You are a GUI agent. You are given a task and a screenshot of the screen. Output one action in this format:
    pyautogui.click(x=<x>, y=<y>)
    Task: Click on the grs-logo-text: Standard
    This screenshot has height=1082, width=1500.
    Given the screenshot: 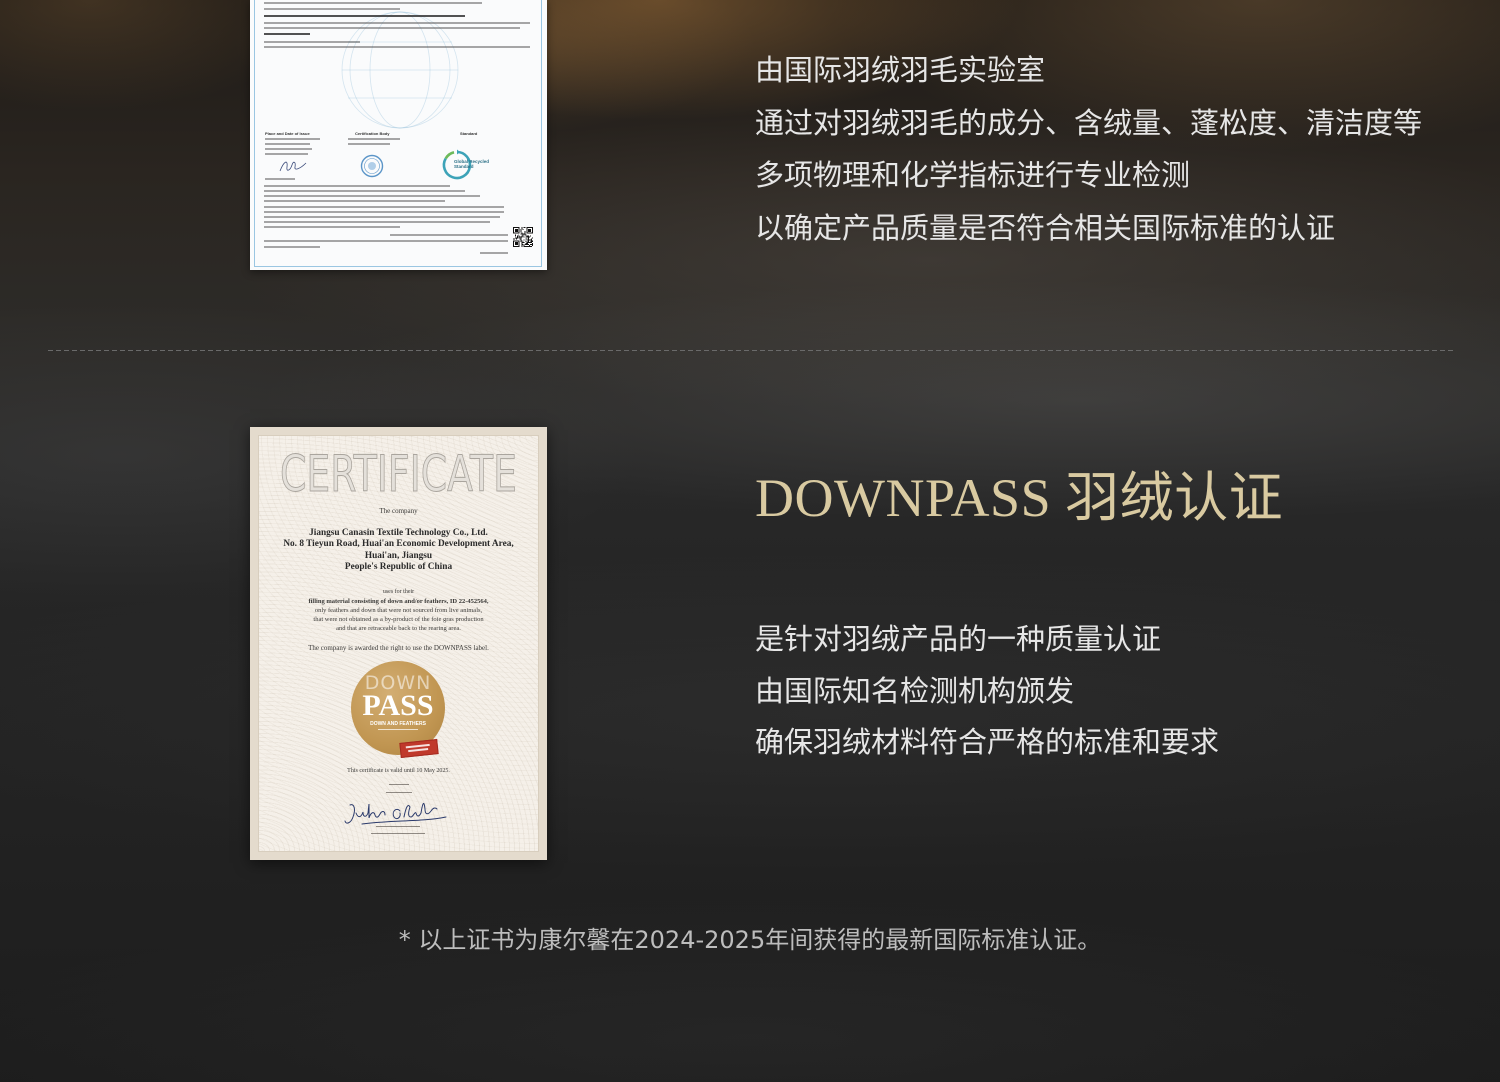 What is the action you would take?
    pyautogui.click(x=464, y=166)
    